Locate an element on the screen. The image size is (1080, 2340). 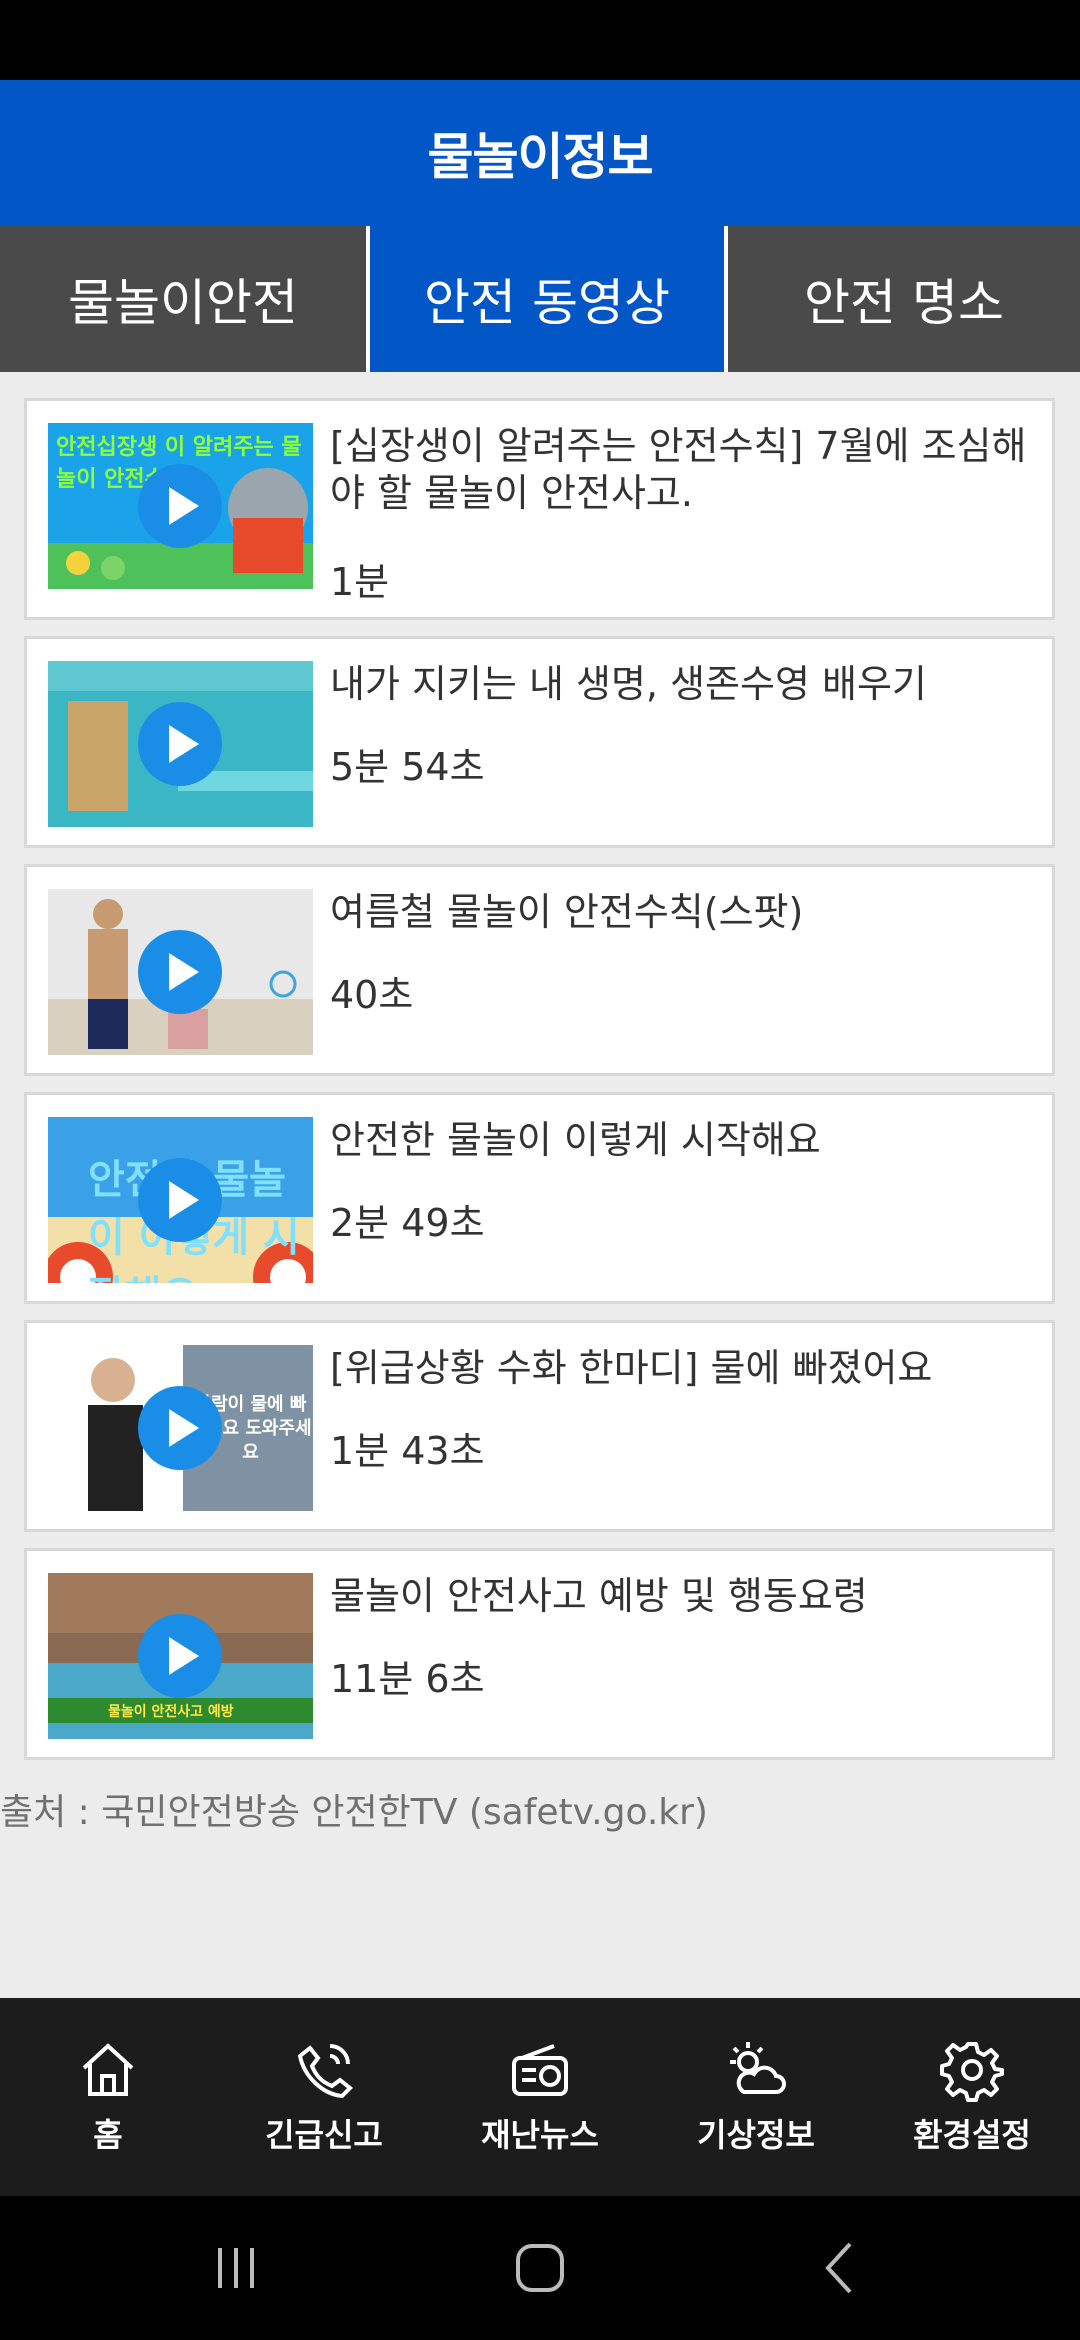
video-item: 내가 지키는 내 생명, 생존수영 배우기 5분 54초 is located at coordinates (539, 742).